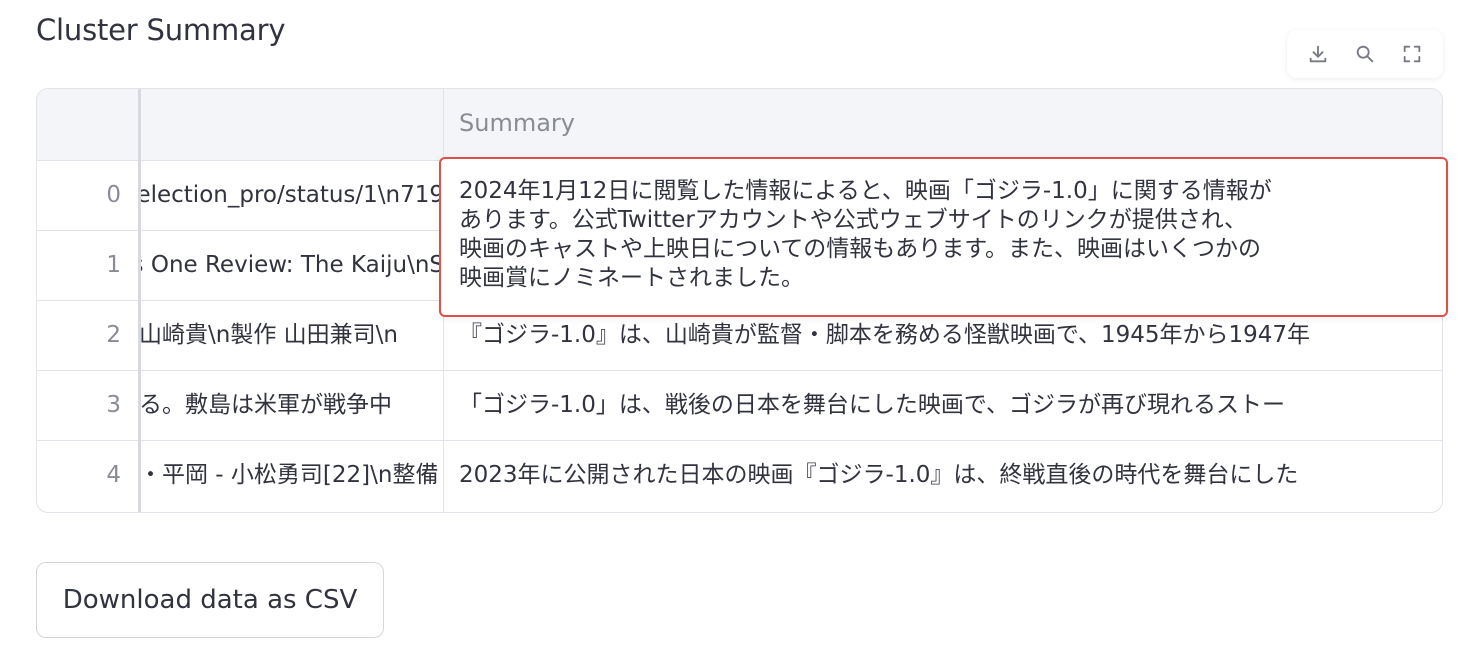 The height and width of the screenshot is (646, 1478). Describe the element at coordinates (291, 125) in the screenshot. I see `header-source` at that location.